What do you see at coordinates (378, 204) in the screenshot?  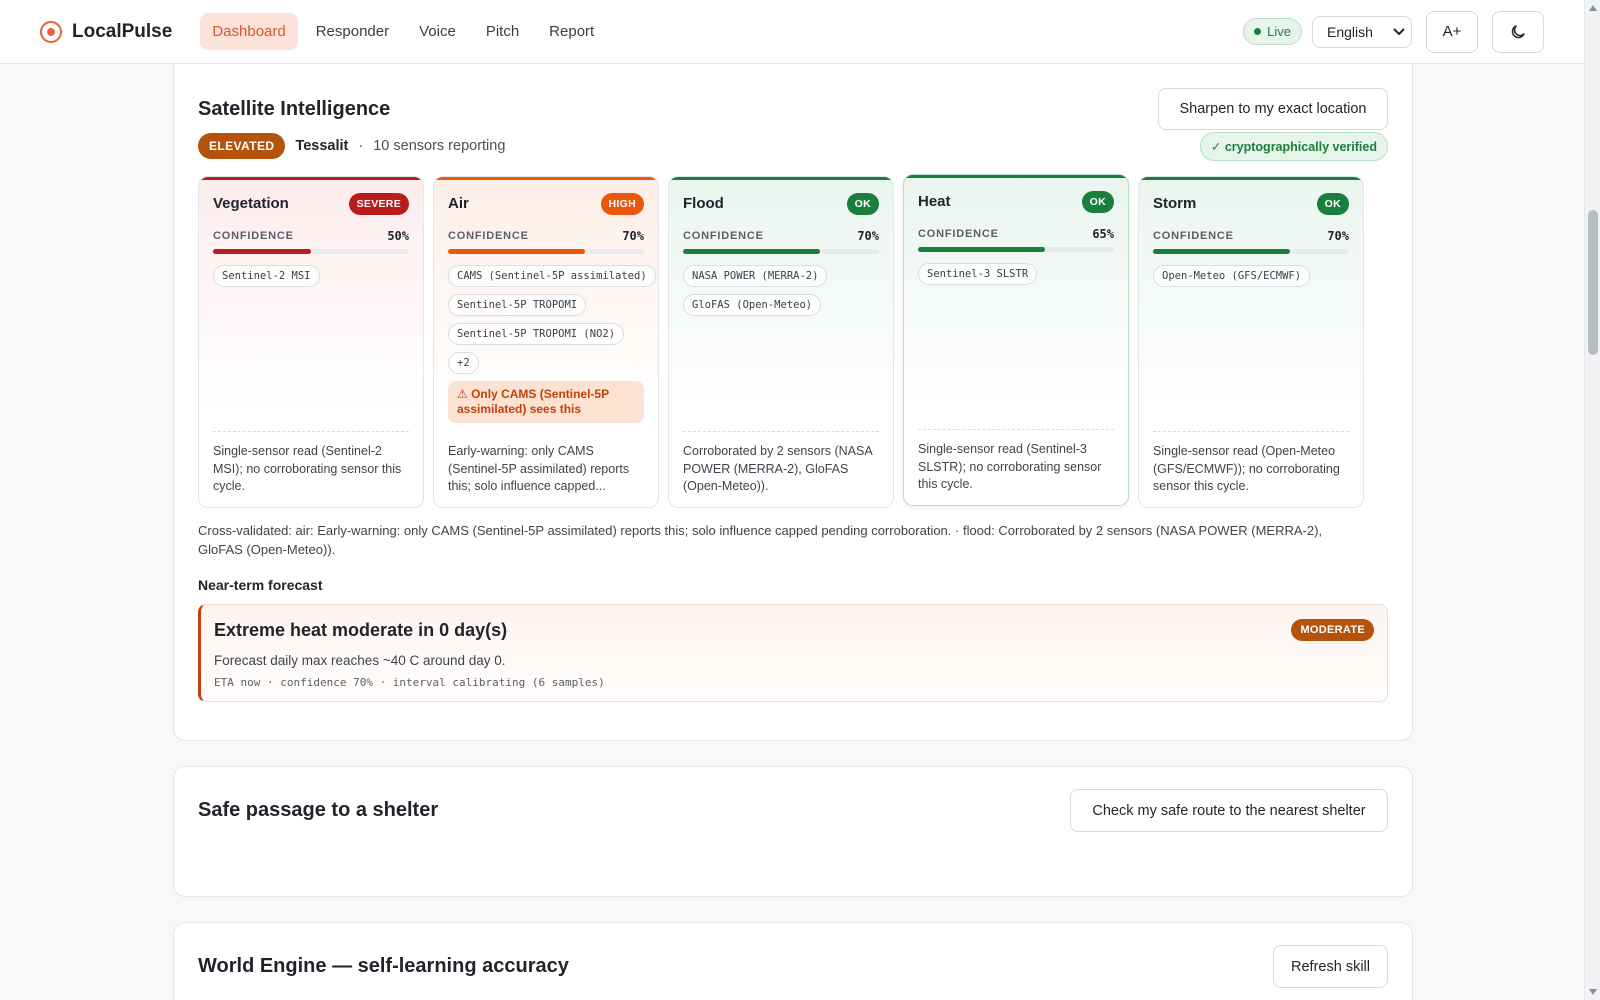 I see `hazard-level-badge: SEVERE` at bounding box center [378, 204].